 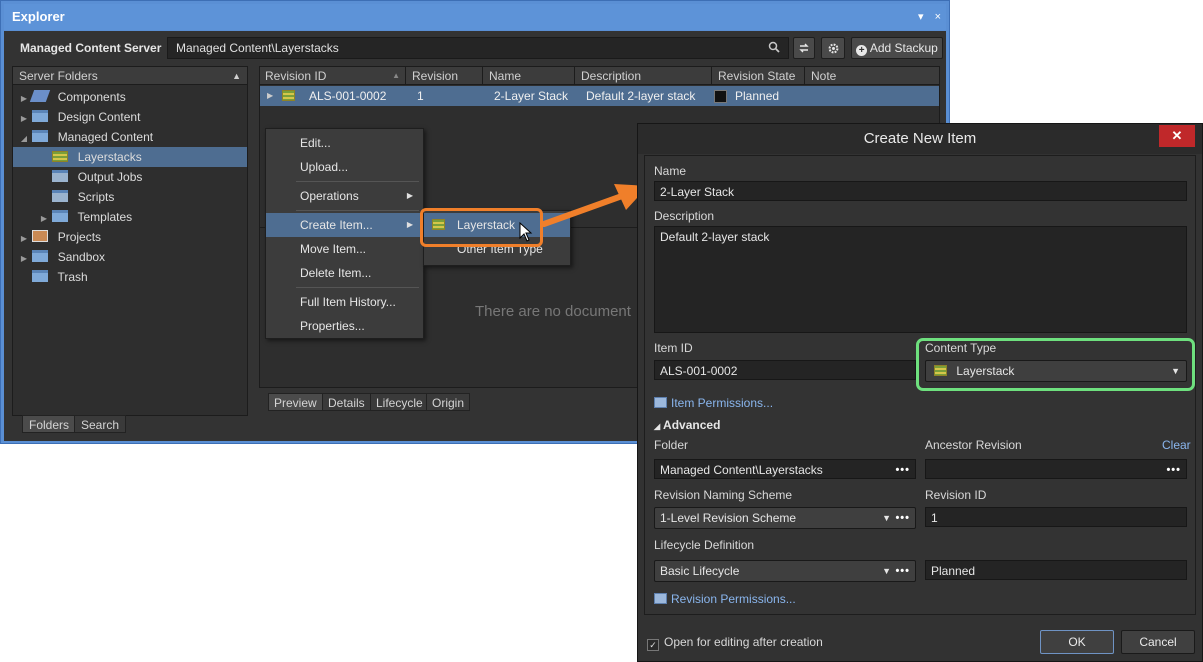 What do you see at coordinates (445, 76) in the screenshot?
I see `column-revision: Revision` at bounding box center [445, 76].